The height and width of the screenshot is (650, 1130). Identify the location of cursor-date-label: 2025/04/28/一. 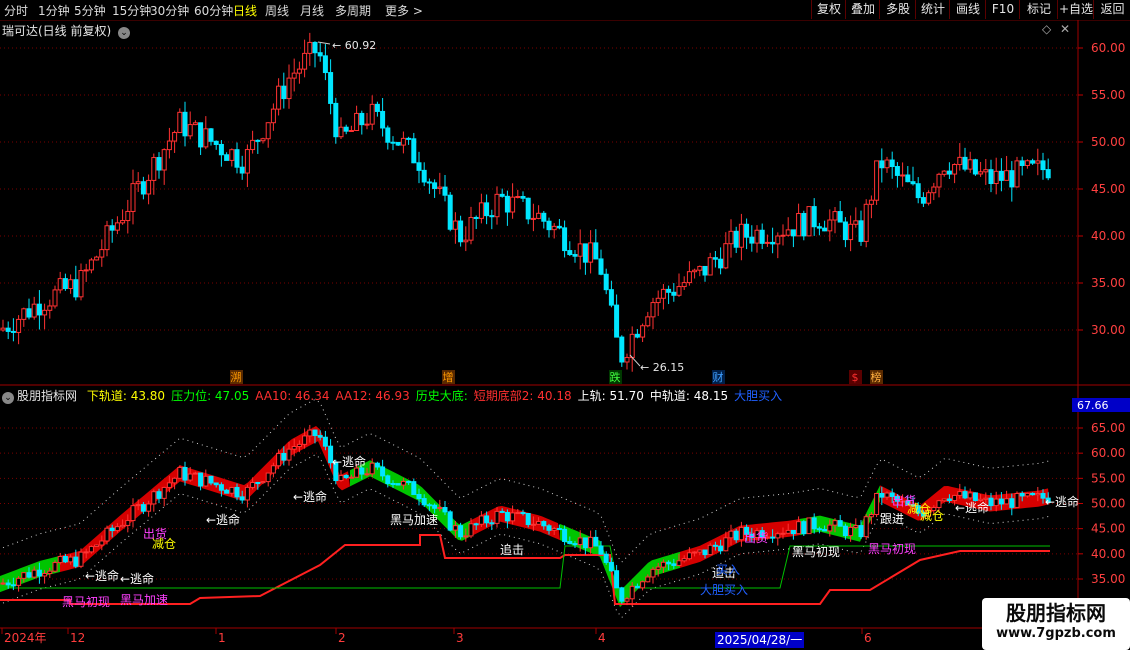
(760, 640).